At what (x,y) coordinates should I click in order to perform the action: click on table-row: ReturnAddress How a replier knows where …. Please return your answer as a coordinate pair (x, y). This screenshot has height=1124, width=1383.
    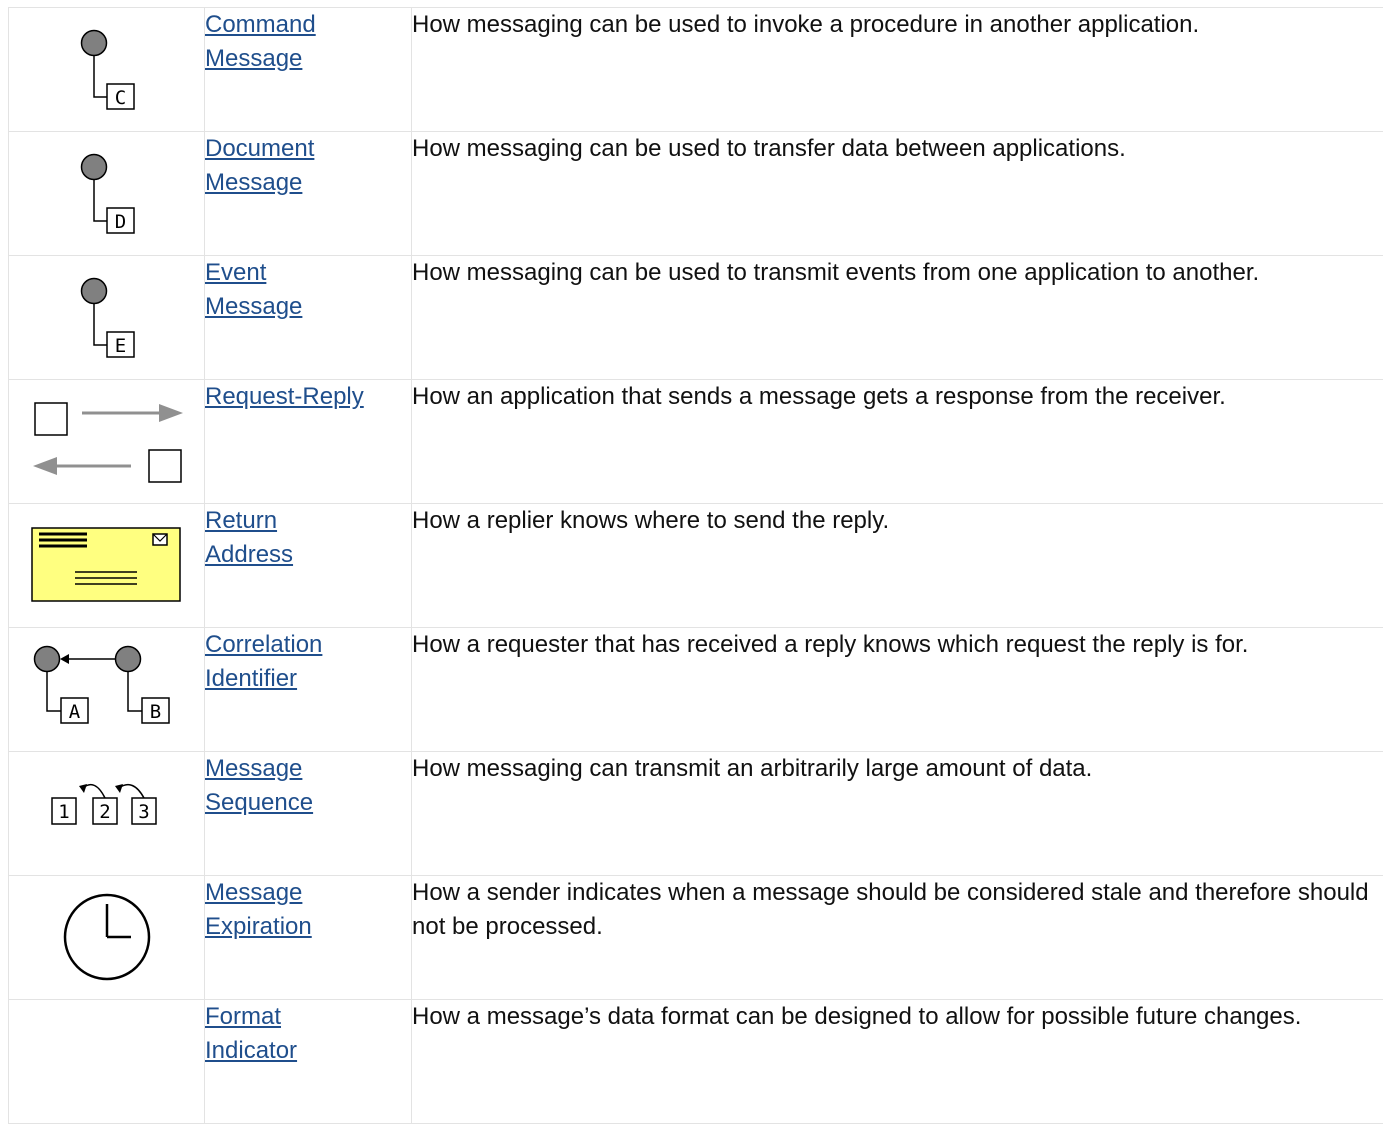
    Looking at the image, I should click on (696, 566).